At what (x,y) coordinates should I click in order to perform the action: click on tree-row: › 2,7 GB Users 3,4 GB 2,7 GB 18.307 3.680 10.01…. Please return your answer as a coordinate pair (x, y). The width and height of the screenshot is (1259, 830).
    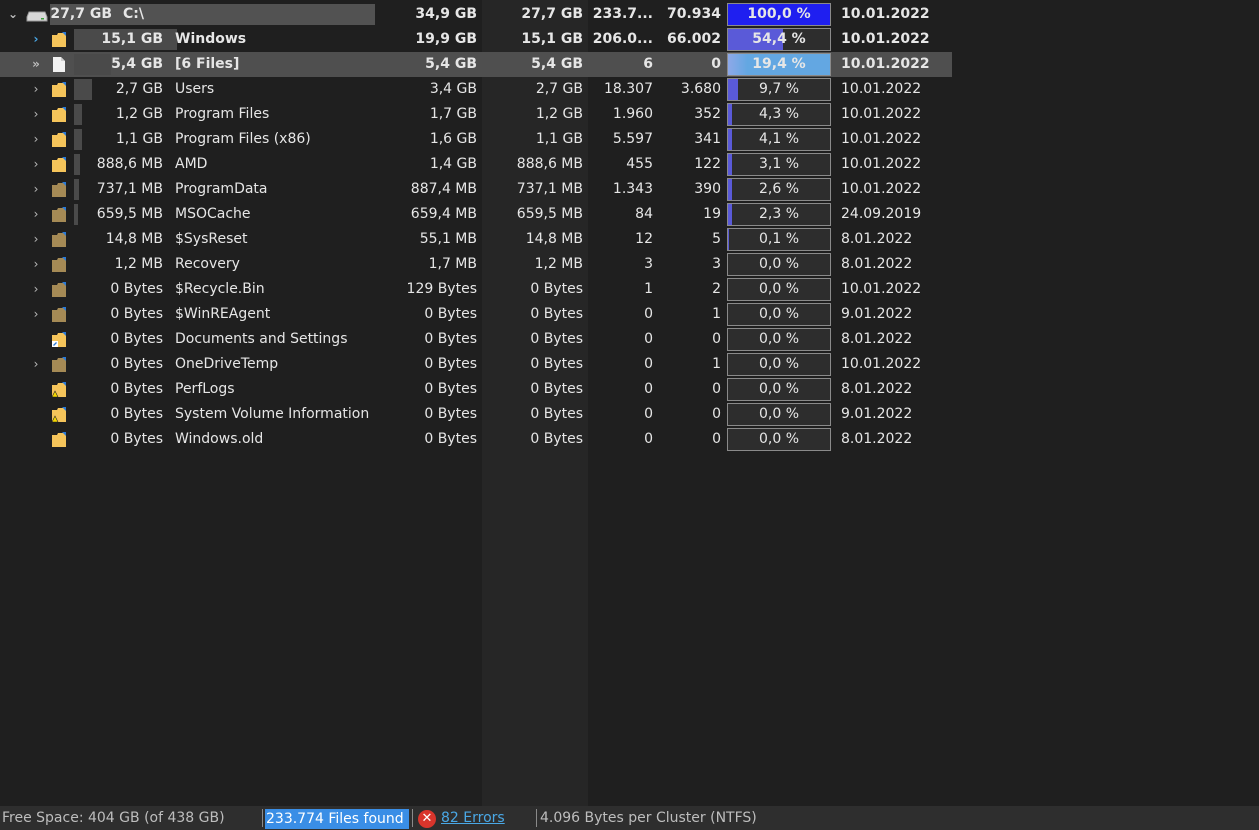
    Looking at the image, I should click on (476, 89).